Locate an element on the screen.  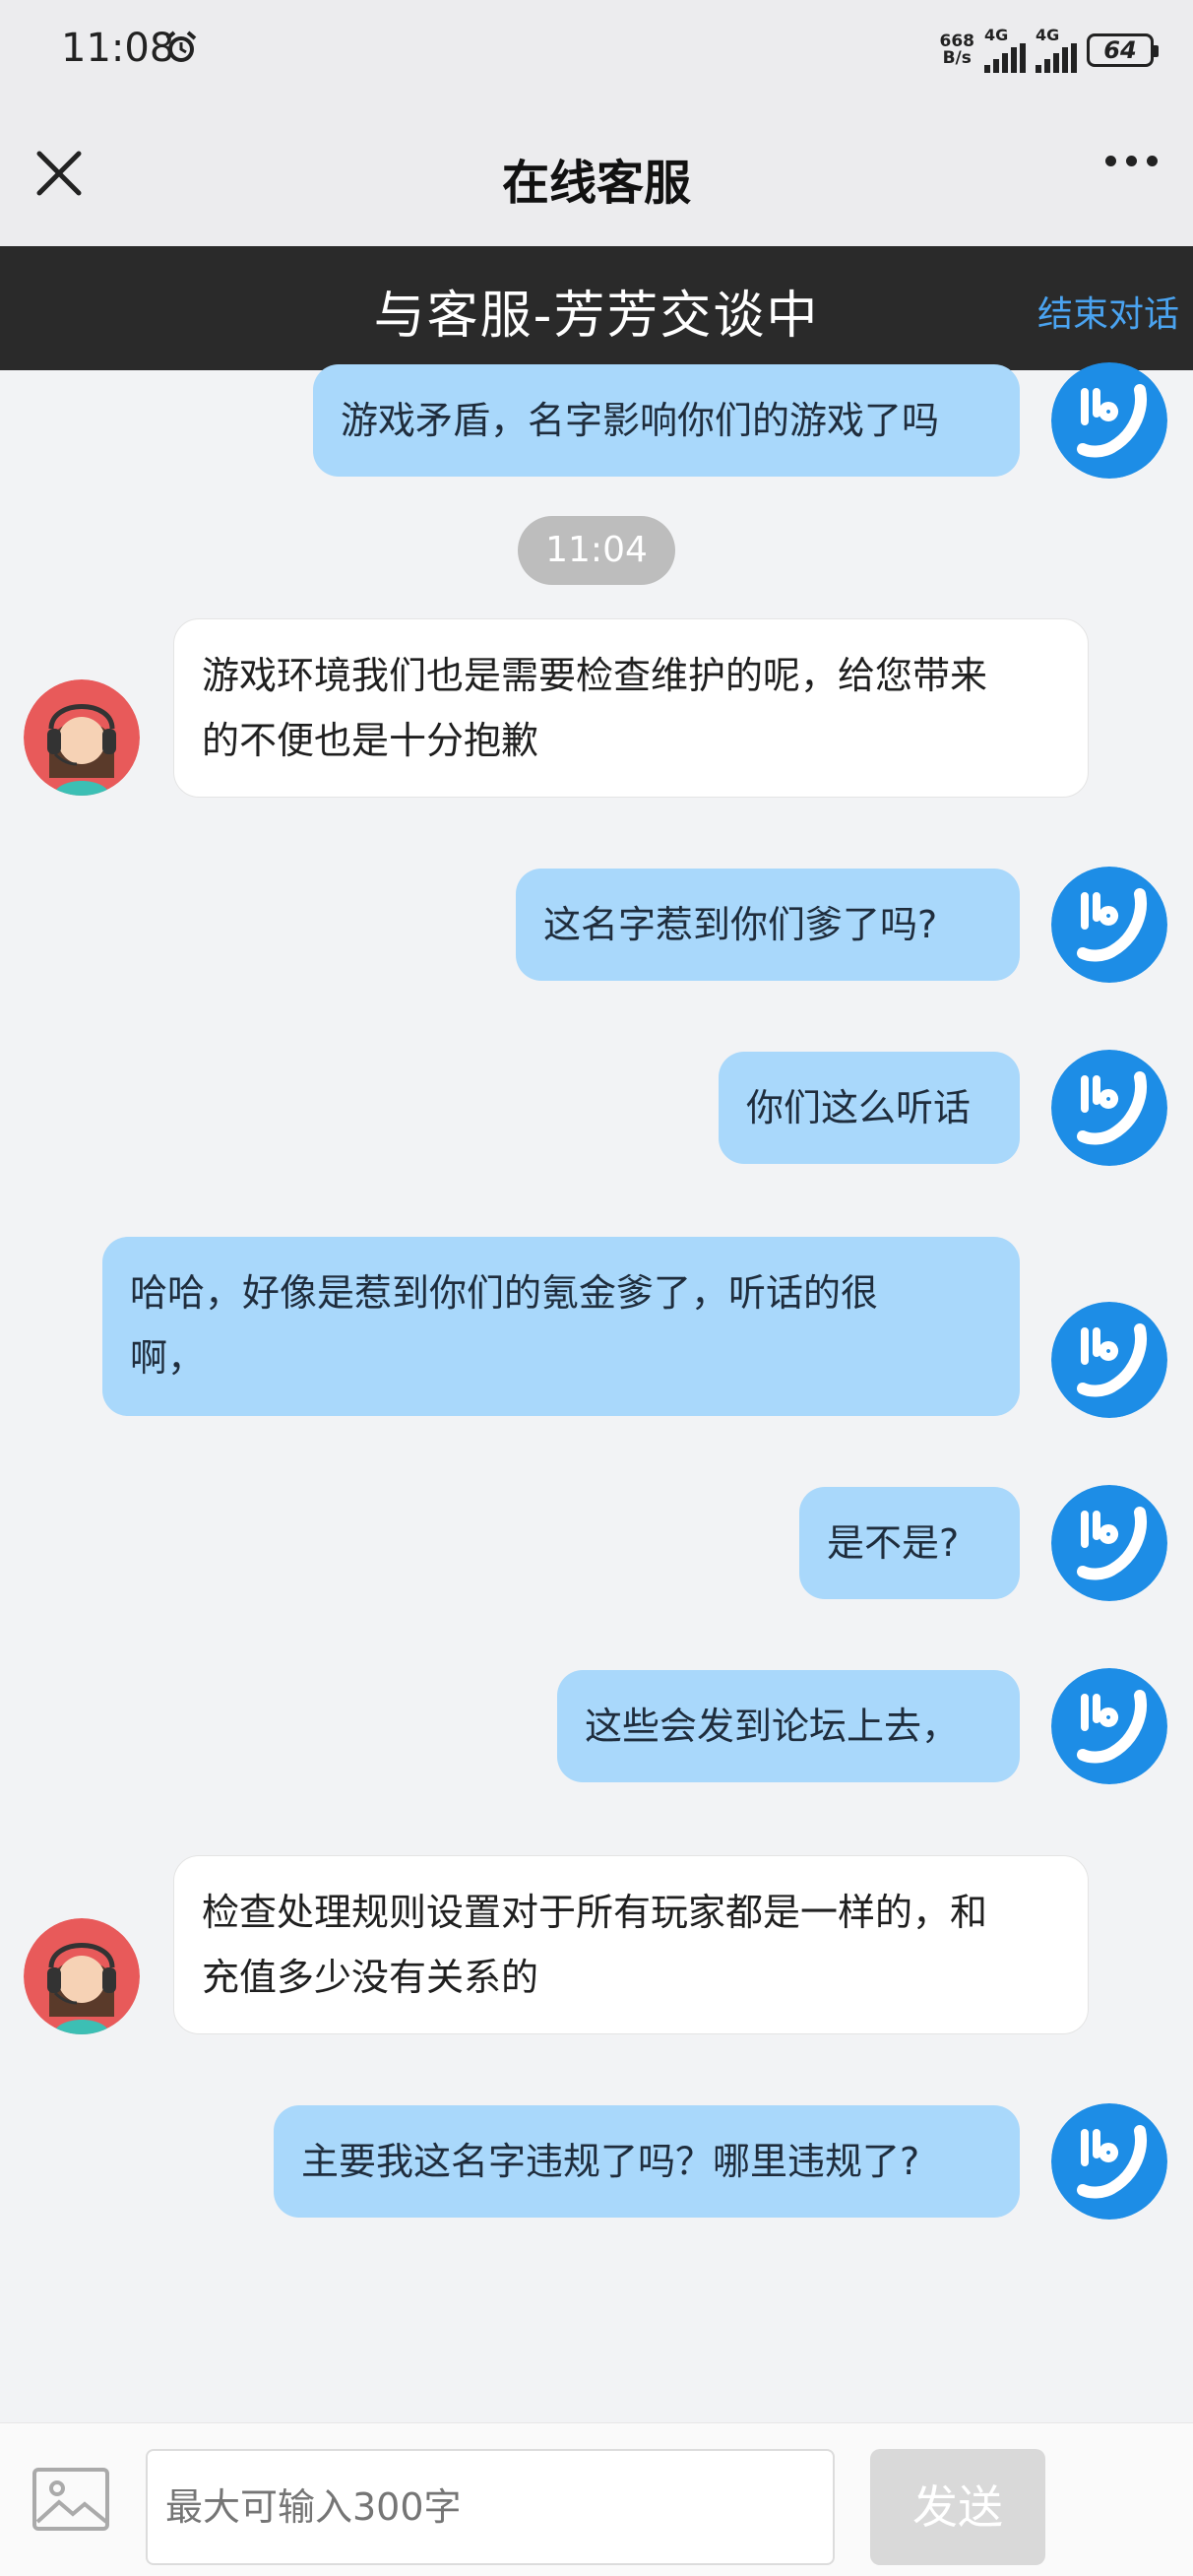
input-bar: 发送 is located at coordinates (596, 2499).